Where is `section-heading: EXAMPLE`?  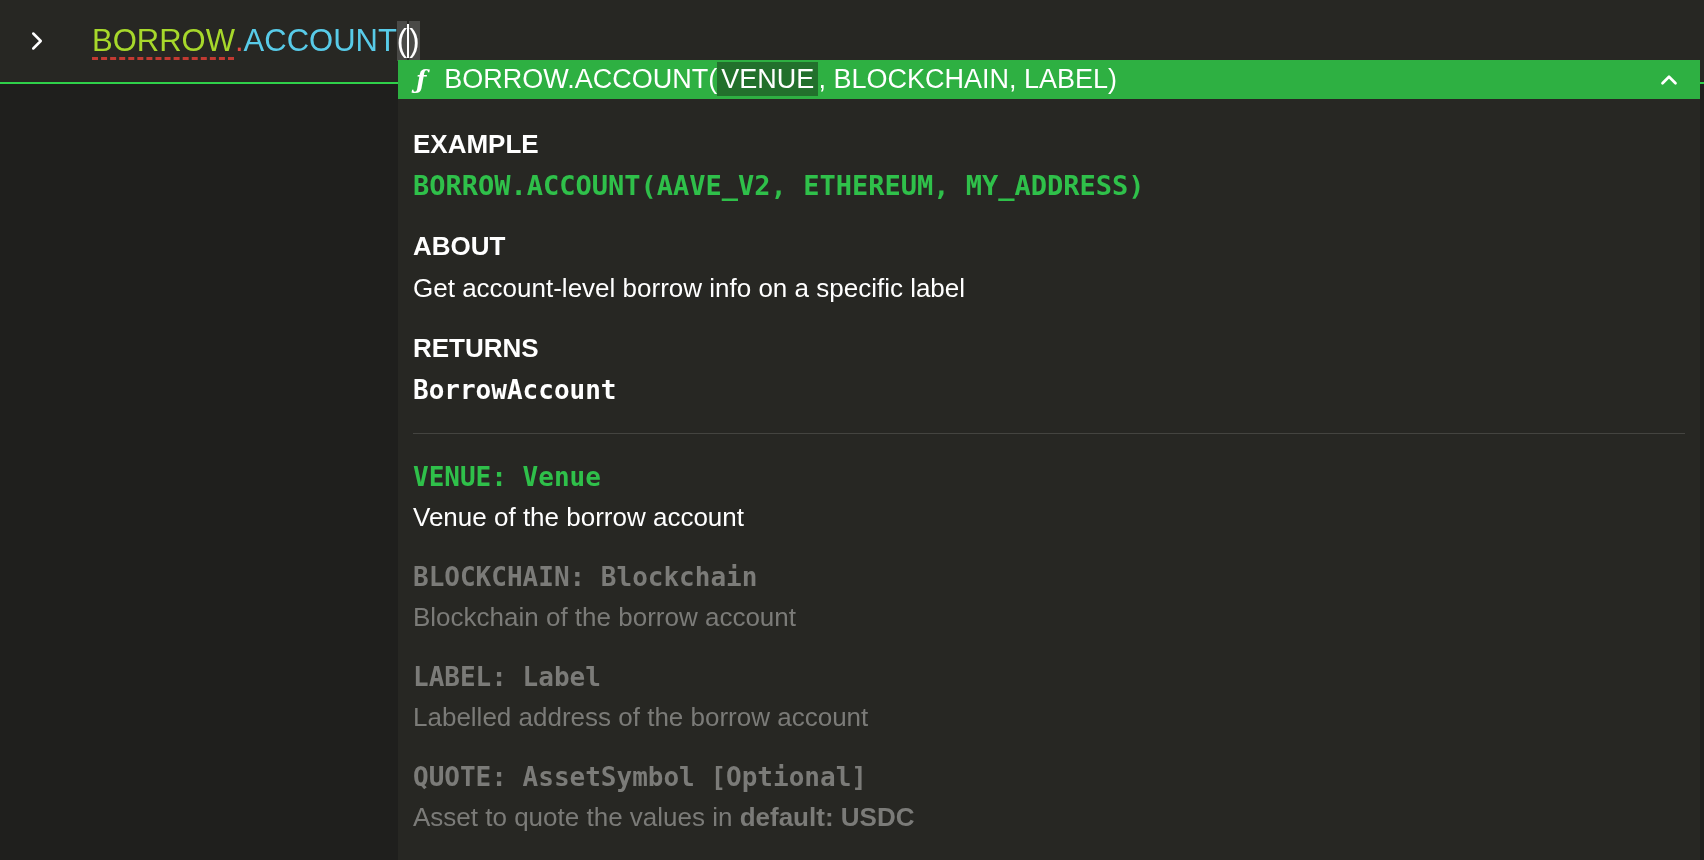 section-heading: EXAMPLE is located at coordinates (476, 144).